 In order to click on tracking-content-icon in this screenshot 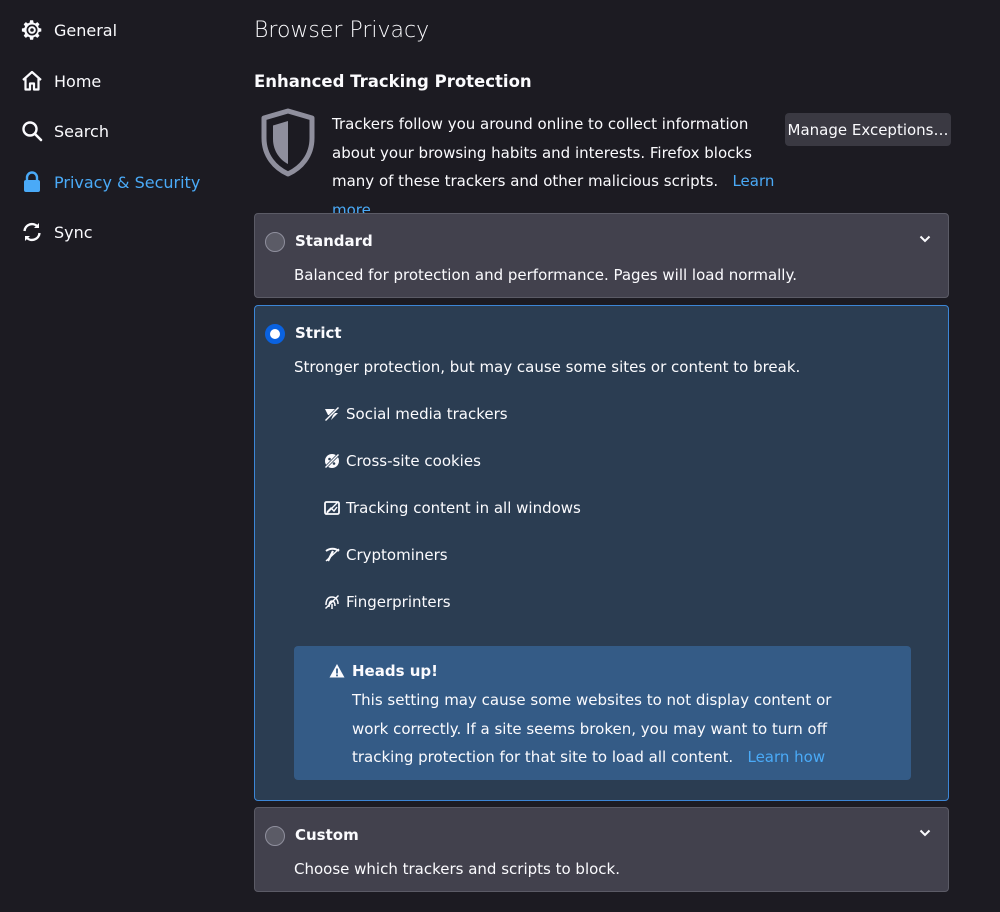, I will do `click(332, 508)`.